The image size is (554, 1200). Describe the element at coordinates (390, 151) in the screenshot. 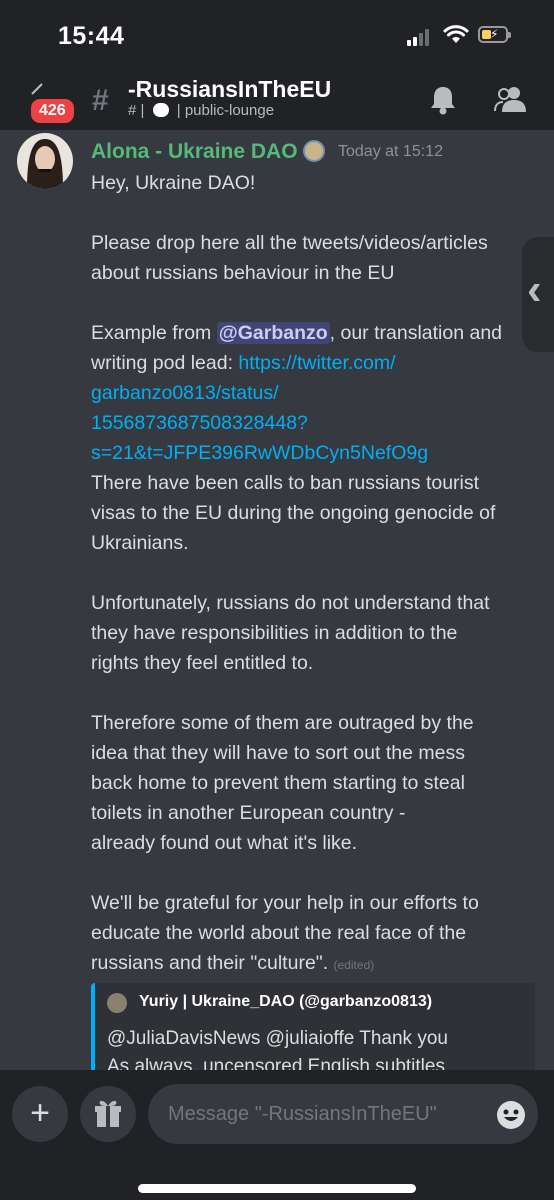

I see `message-timestamp: Today at 15:12` at that location.